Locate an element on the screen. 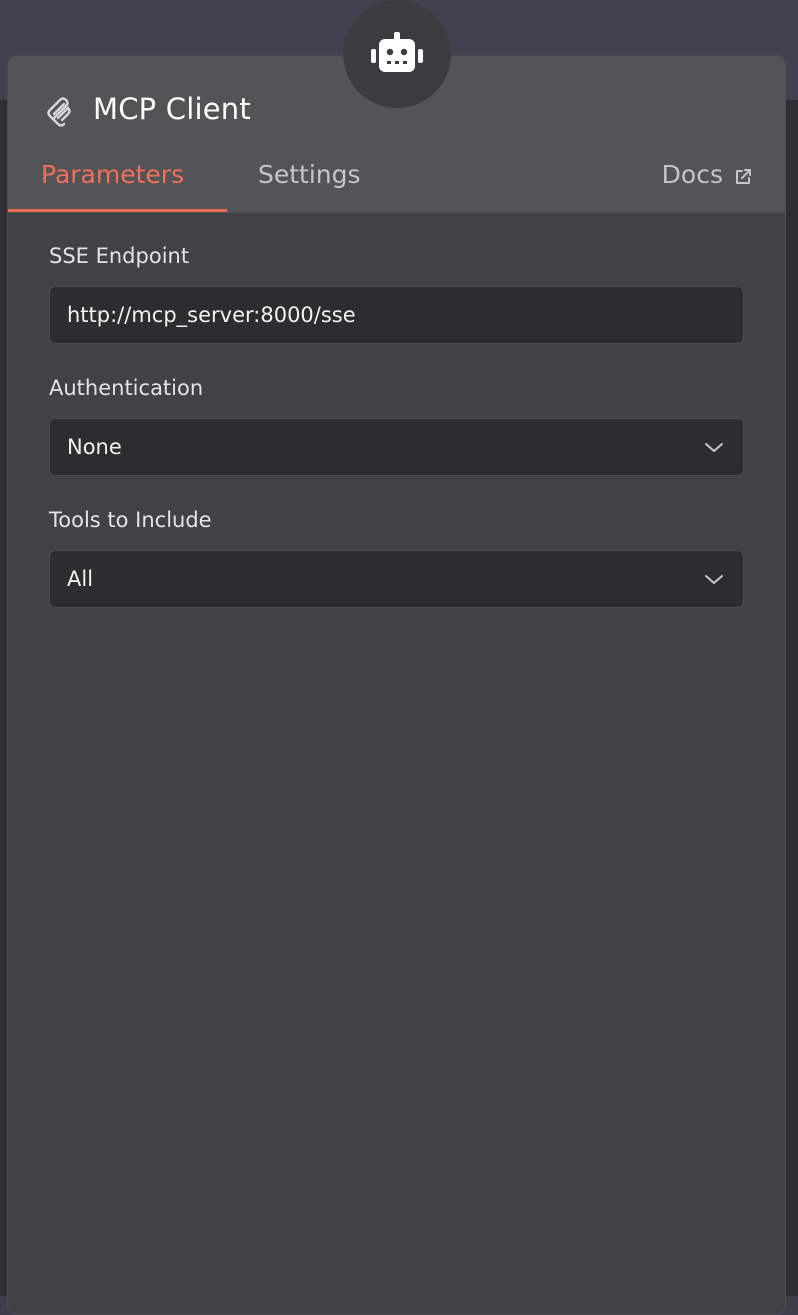  tools-icon is located at coordinates (59, 112).